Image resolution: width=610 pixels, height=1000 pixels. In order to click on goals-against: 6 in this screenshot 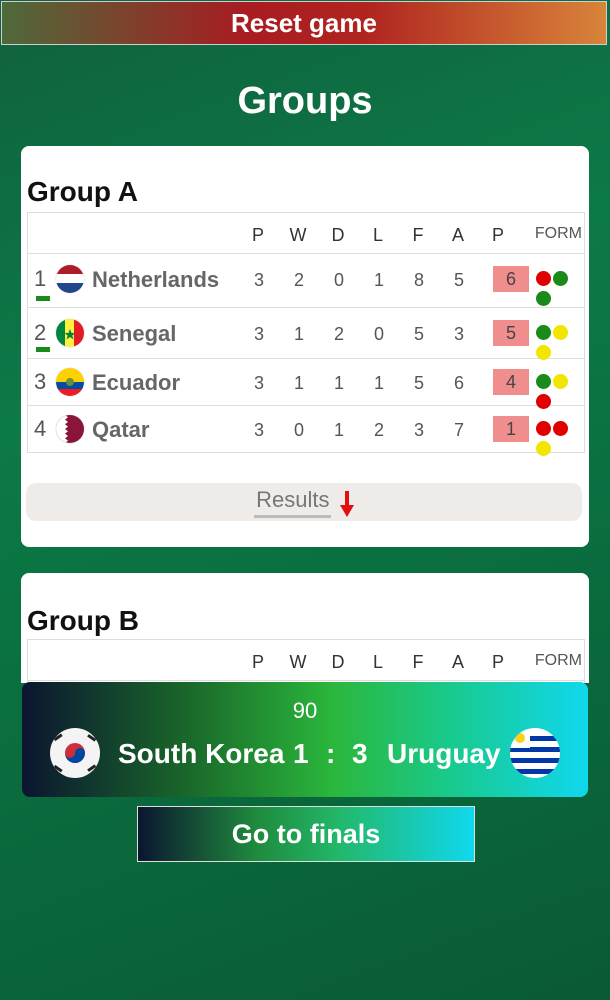, I will do `click(458, 383)`.